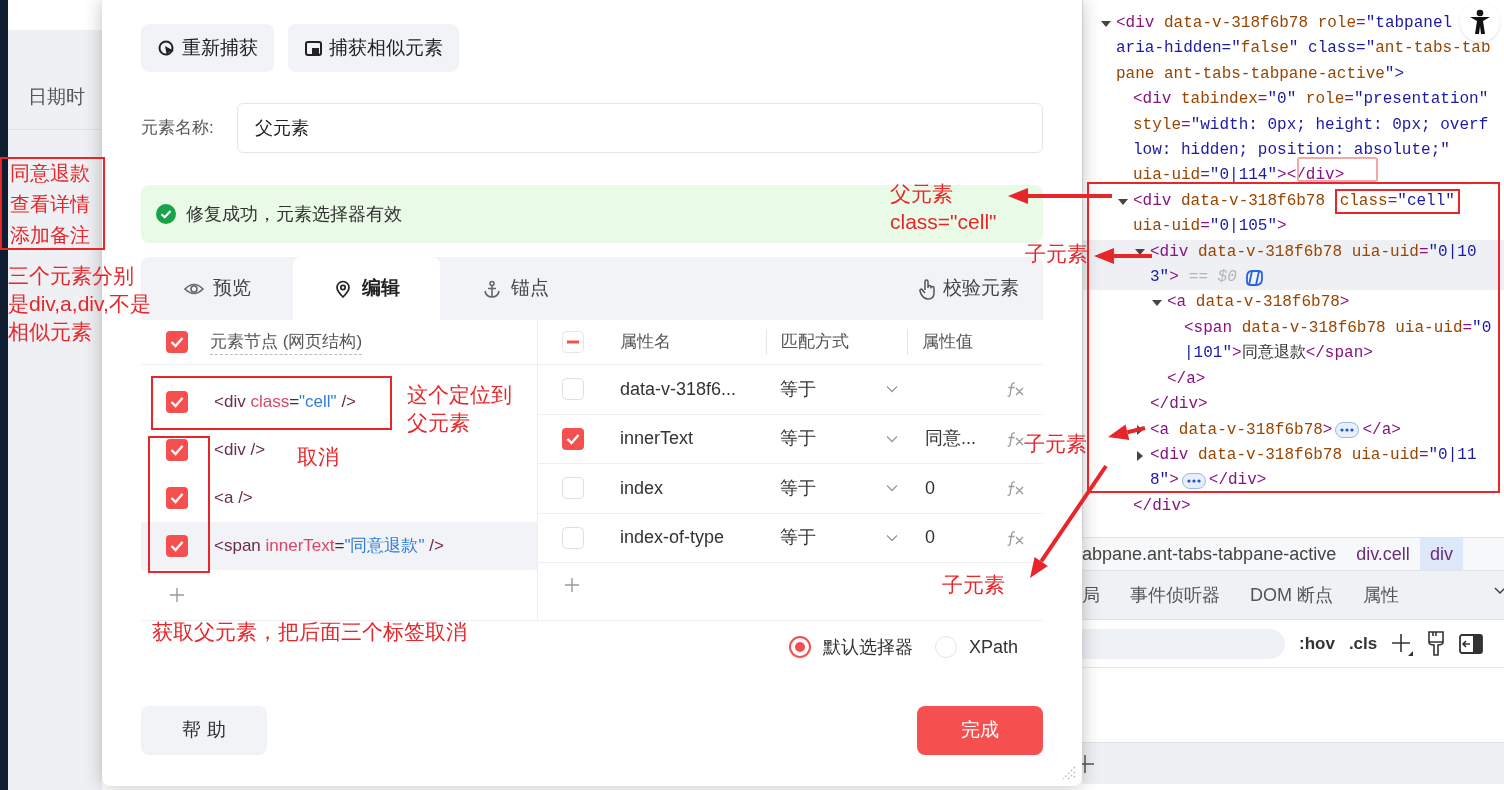 This screenshot has width=1504, height=790. Describe the element at coordinates (1471, 643) in the screenshot. I see `sidebar-toggle-icon` at that location.